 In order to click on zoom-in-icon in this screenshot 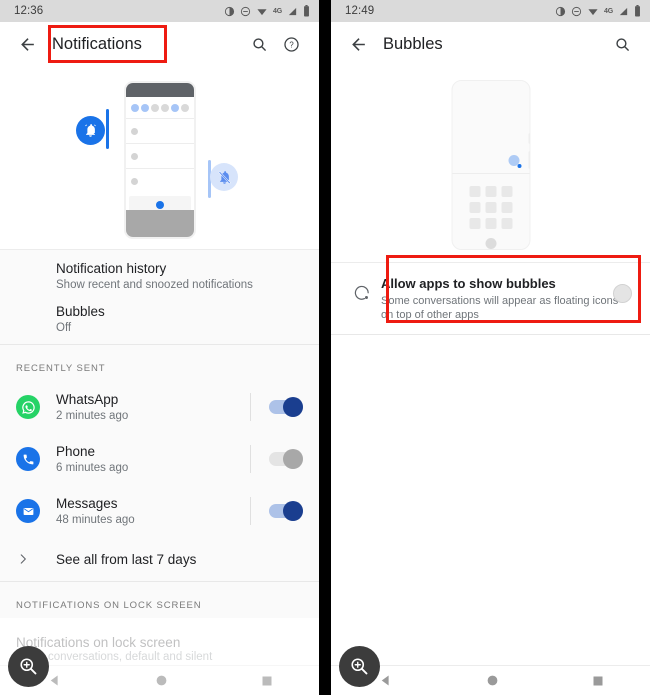, I will do `click(28, 666)`.